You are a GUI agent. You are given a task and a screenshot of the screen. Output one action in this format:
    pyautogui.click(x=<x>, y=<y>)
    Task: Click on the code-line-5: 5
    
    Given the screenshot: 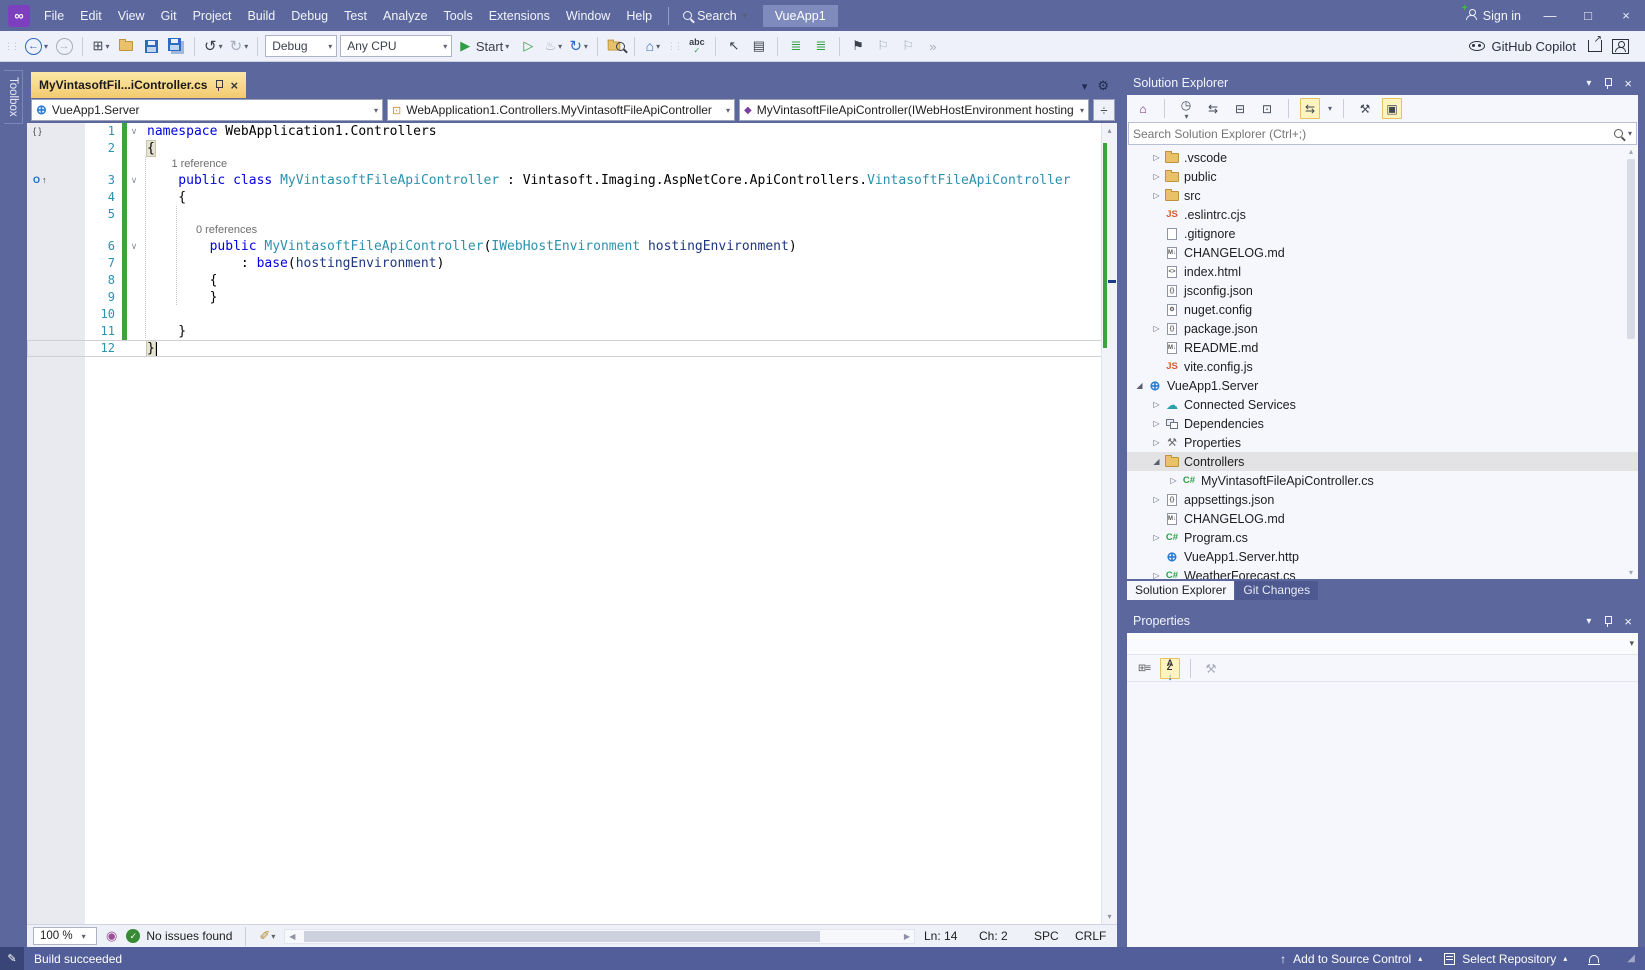 What is the action you would take?
    pyautogui.click(x=572, y=214)
    